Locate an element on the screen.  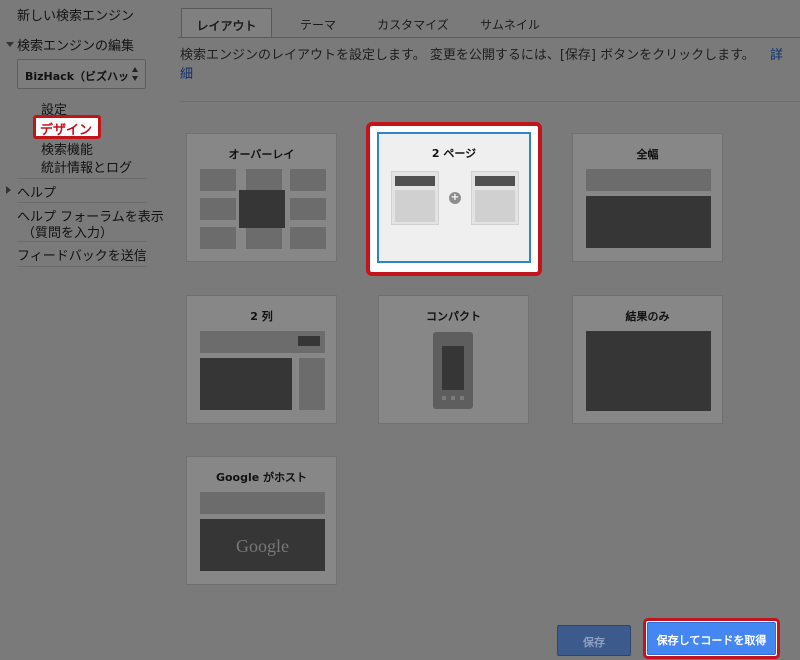
layout-option-google-hosted: Google がホスト Google is located at coordinates (261, 520).